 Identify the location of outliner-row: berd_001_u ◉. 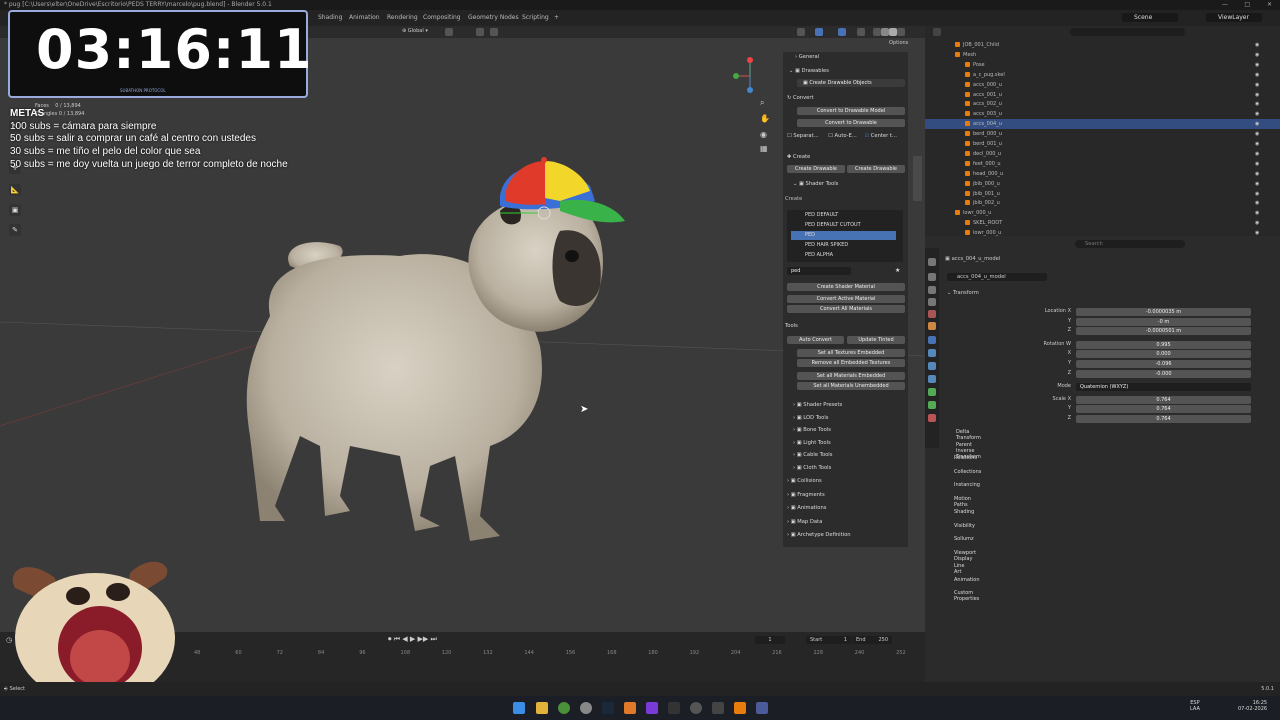
(1102, 144).